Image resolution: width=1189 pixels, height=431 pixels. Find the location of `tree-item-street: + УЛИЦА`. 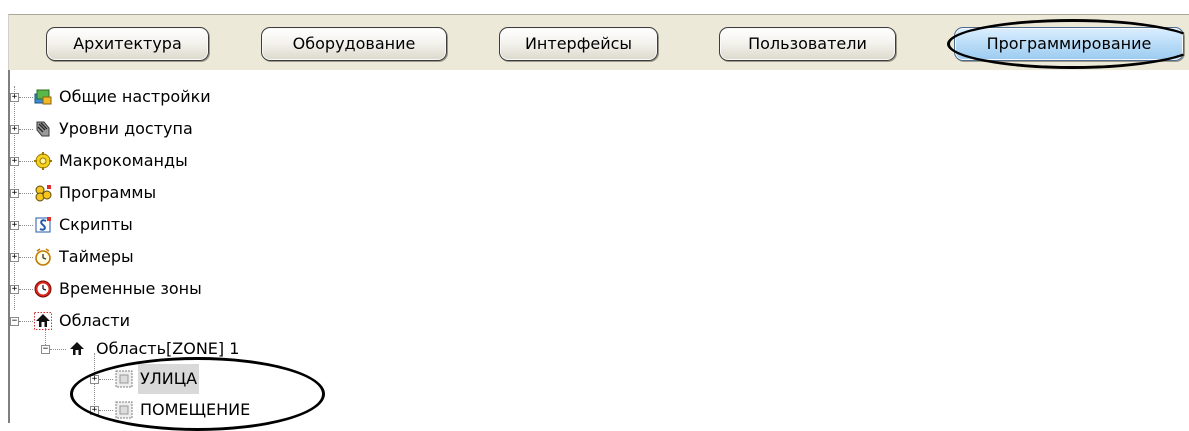

tree-item-street: + УЛИЦА is located at coordinates (210, 379).